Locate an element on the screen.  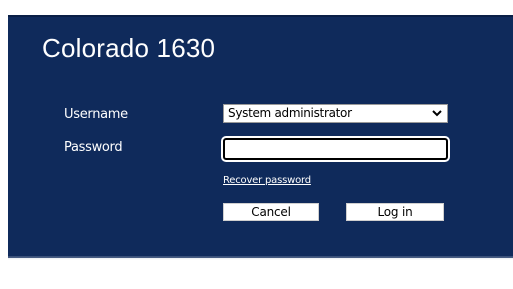
chevron-down-icon is located at coordinates (437, 113).